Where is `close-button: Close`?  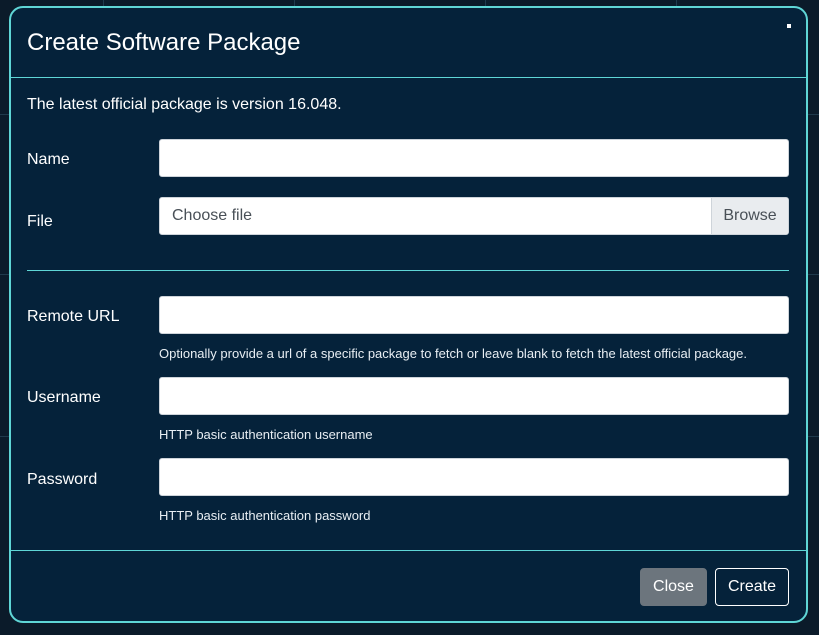
close-button: Close is located at coordinates (673, 587).